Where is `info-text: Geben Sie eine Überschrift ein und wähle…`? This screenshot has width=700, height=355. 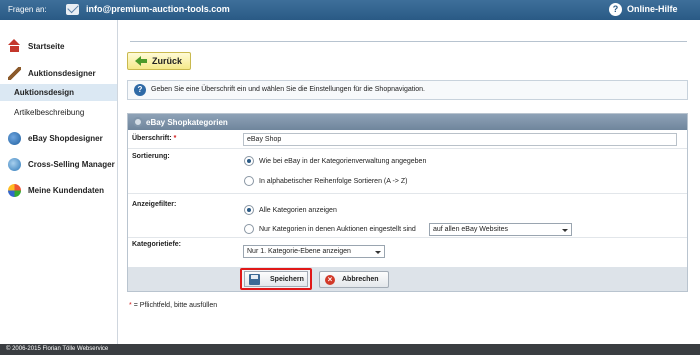
info-text: Geben Sie eine Überschrift ein und wähle… is located at coordinates (288, 89).